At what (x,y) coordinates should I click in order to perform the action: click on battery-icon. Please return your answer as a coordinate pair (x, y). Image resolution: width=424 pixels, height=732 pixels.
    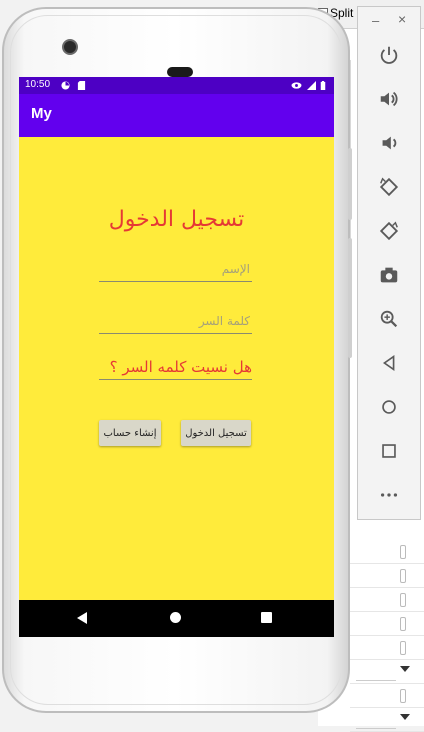
    Looking at the image, I should click on (323, 85).